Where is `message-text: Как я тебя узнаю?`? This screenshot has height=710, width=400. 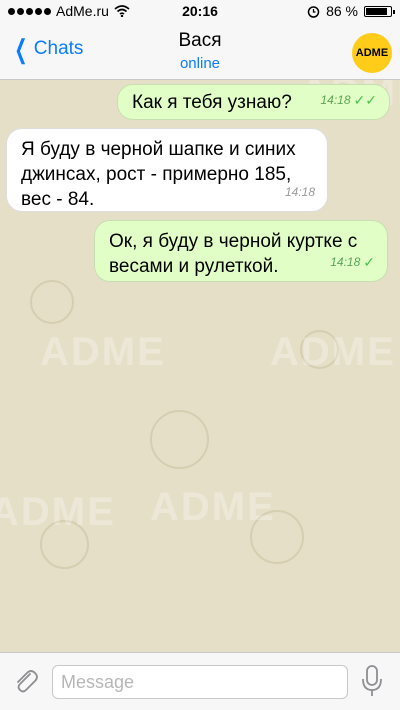
message-text: Как я тебя узнаю? is located at coordinates (212, 102).